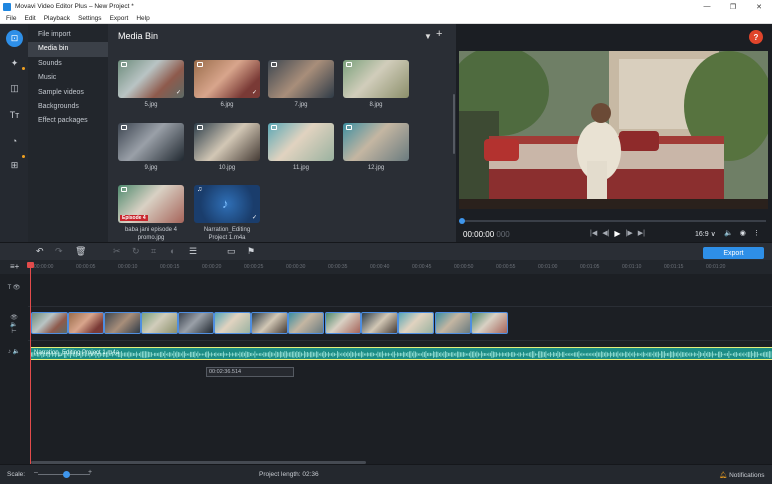 This screenshot has height=484, width=772. What do you see at coordinates (743, 233) in the screenshot?
I see `snapshot-icon: ◉` at bounding box center [743, 233].